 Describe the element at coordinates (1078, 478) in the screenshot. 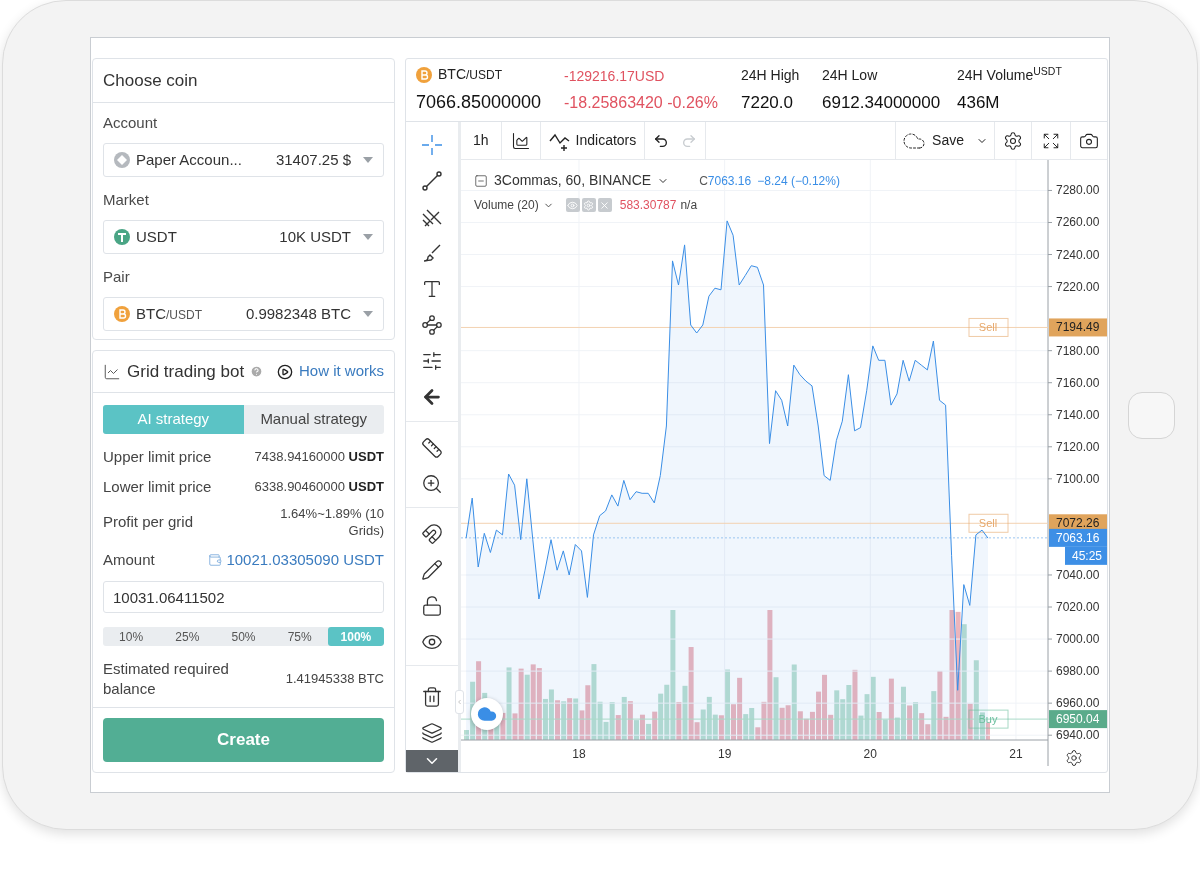

I see `axis-label: 7100.00` at that location.